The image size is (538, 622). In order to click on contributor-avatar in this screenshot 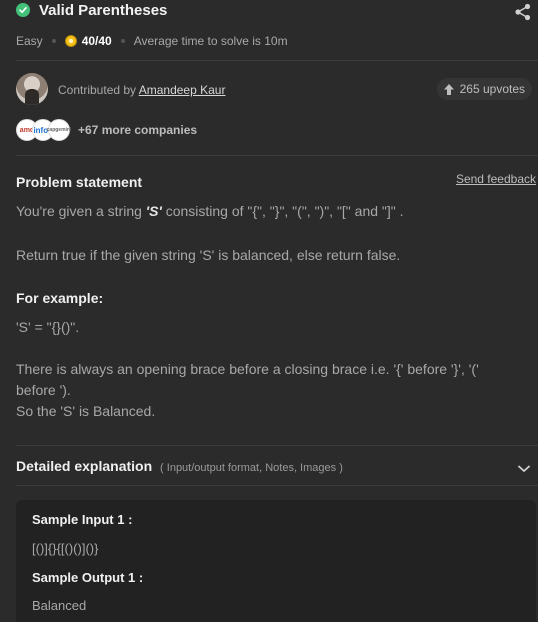, I will do `click(32, 89)`.